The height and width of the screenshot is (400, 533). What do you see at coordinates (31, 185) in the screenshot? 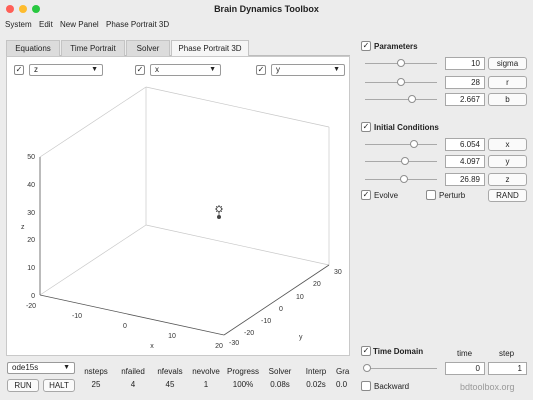
I see `z-tick-label: 40` at bounding box center [31, 185].